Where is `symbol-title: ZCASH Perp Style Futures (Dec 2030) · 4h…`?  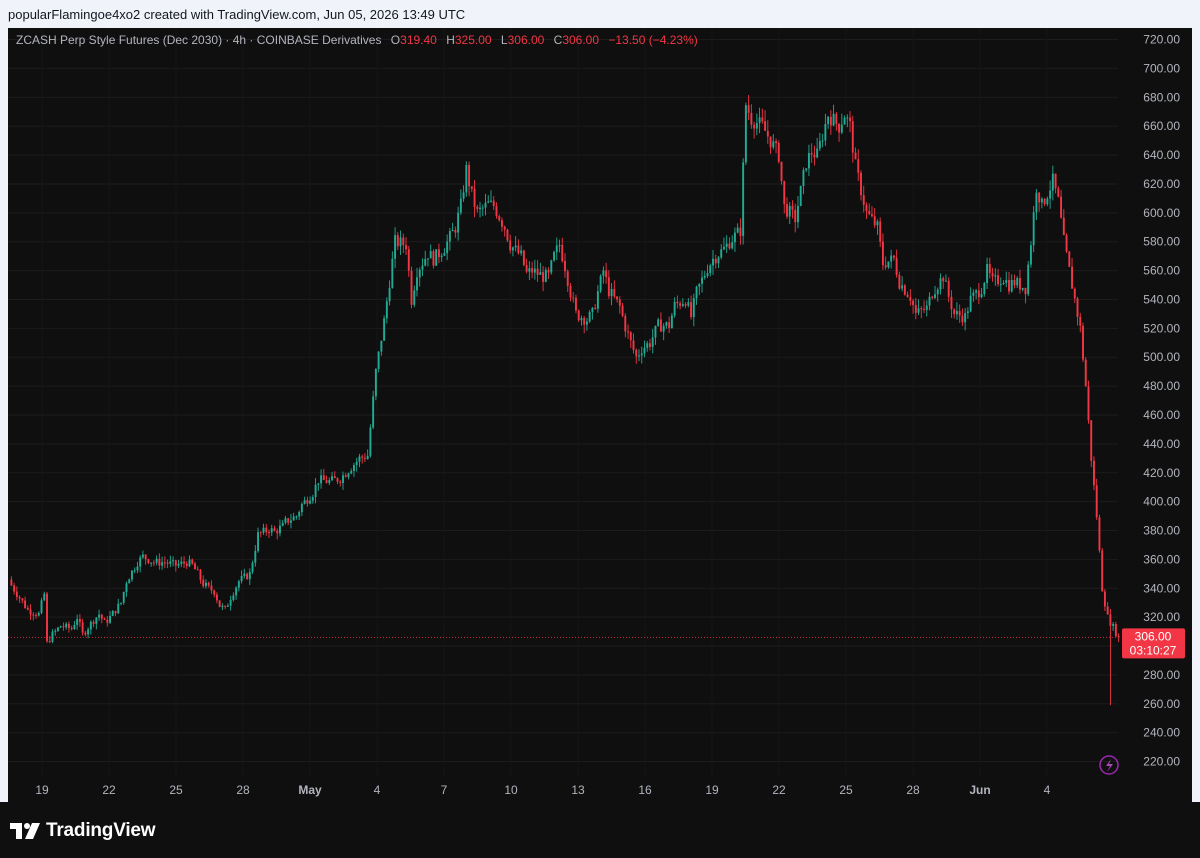
symbol-title: ZCASH Perp Style Futures (Dec 2030) · 4h… is located at coordinates (198, 40).